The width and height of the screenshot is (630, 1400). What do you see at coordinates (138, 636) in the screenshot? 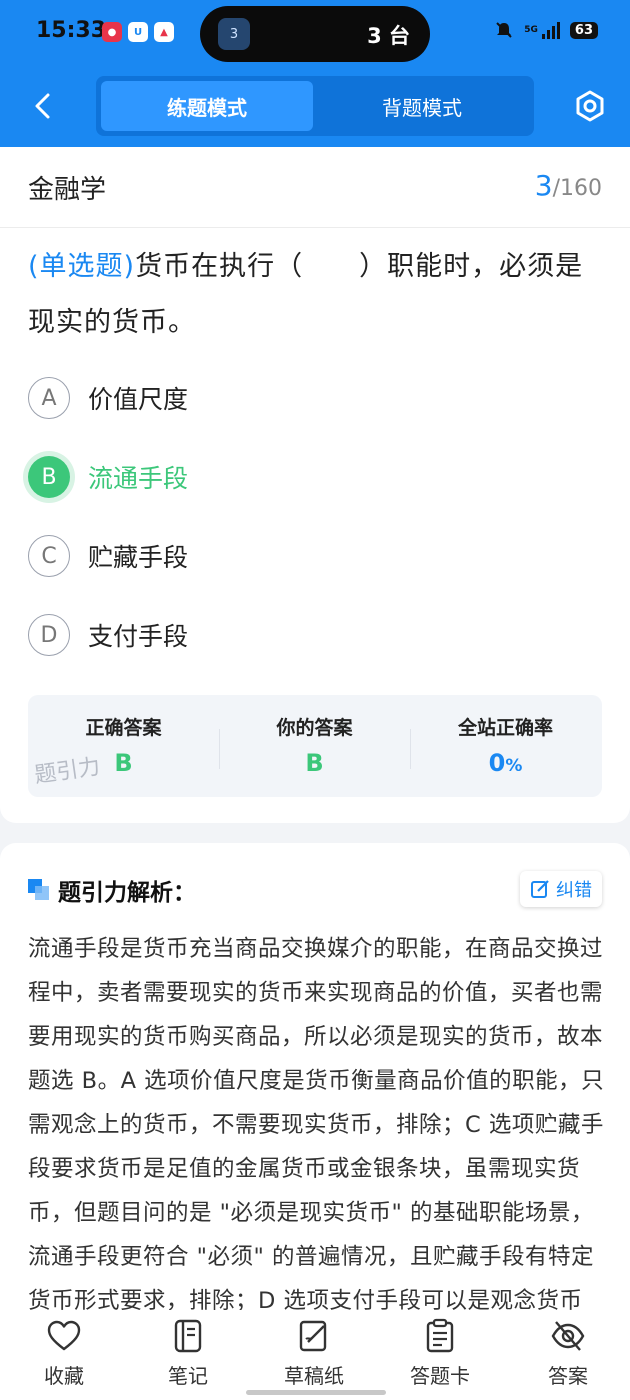
I see `option-text: 支付手段` at bounding box center [138, 636].